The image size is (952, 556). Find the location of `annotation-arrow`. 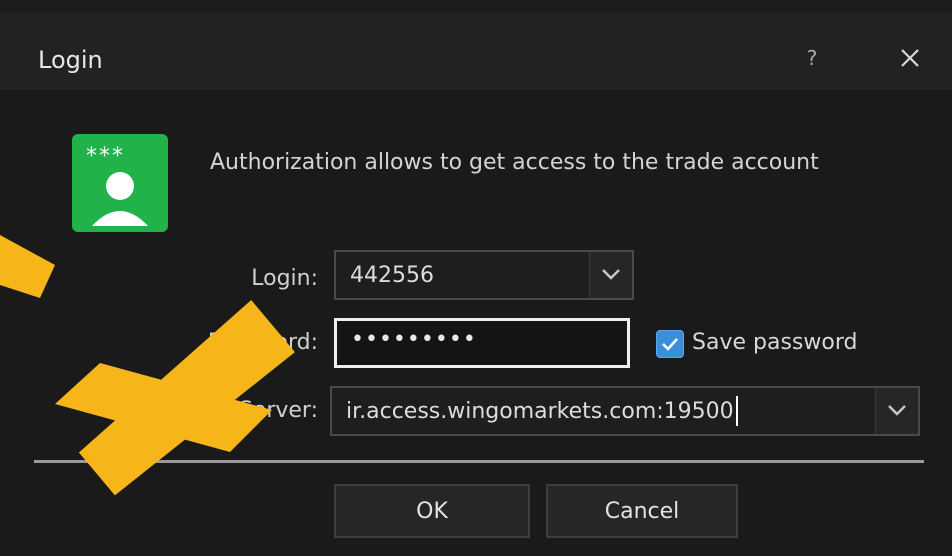

annotation-arrow is located at coordinates (147, 365).